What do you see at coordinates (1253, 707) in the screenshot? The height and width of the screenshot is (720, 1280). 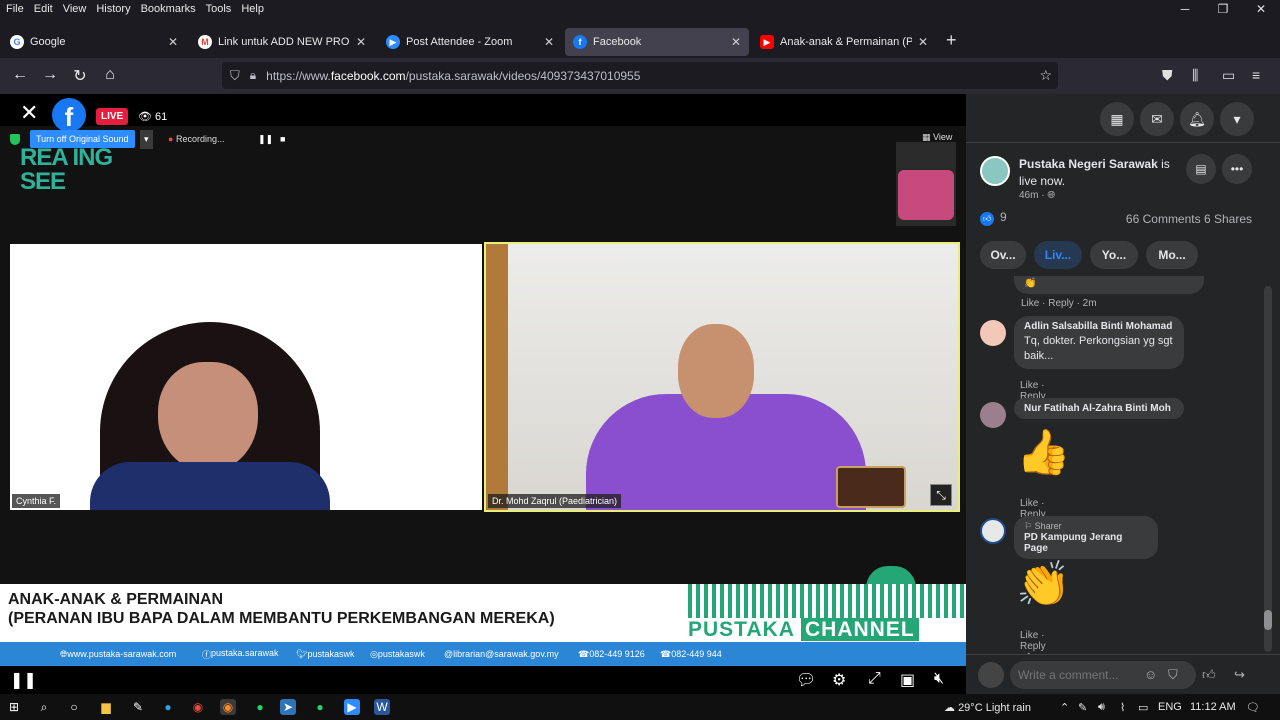 I see `notification-center-icon: 🗨︎` at bounding box center [1253, 707].